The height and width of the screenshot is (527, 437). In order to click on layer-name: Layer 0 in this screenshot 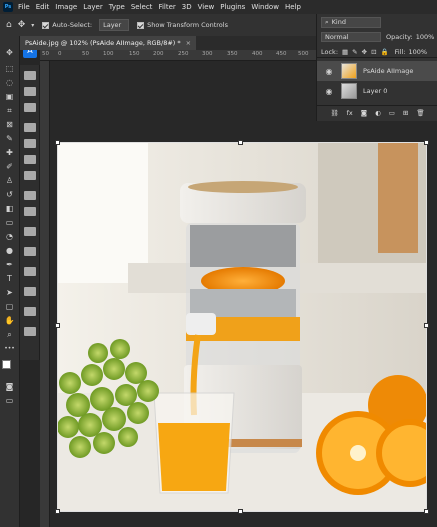, I will do `click(375, 91)`.